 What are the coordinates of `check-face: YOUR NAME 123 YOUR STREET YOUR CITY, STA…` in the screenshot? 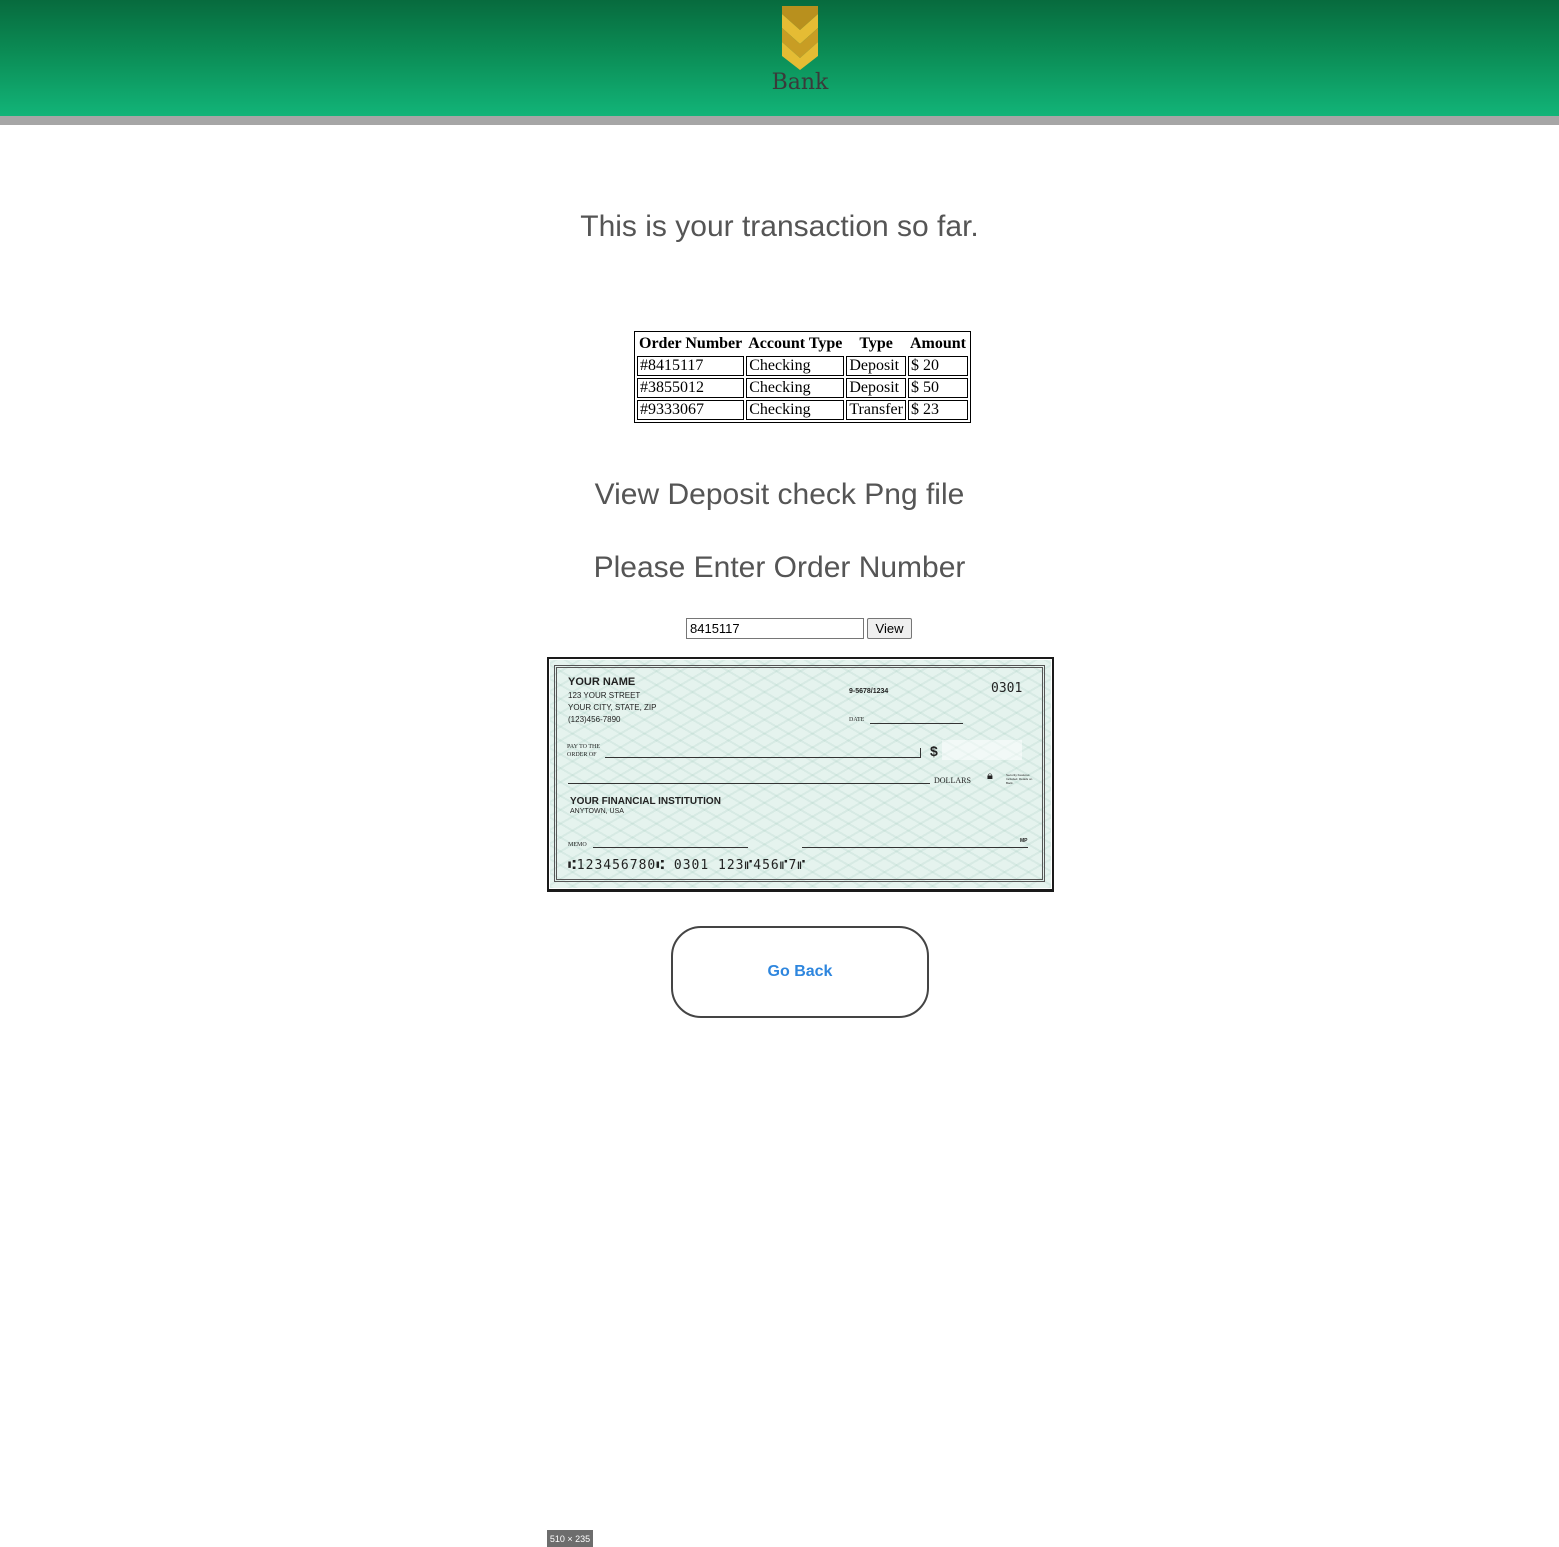 It's located at (800, 774).